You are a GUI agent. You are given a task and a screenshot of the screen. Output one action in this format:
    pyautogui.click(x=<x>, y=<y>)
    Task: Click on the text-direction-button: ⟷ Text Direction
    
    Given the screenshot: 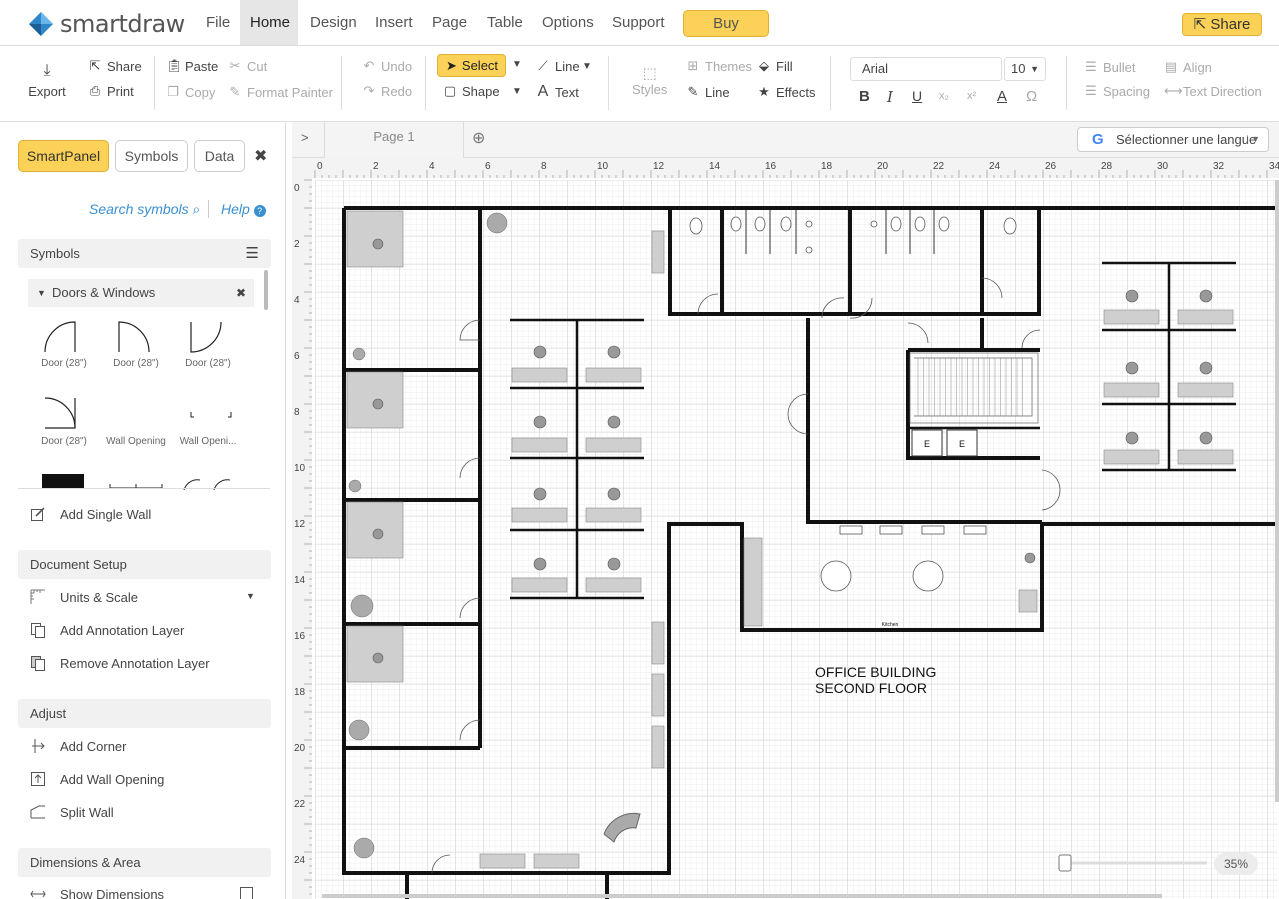 What is the action you would take?
    pyautogui.click(x=1213, y=91)
    